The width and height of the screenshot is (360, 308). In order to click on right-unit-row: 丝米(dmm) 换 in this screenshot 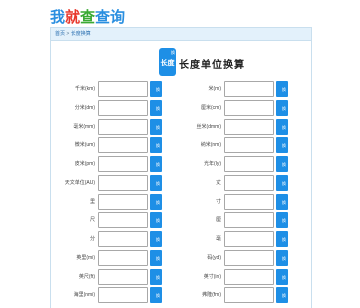, I will do `click(233, 126)`.